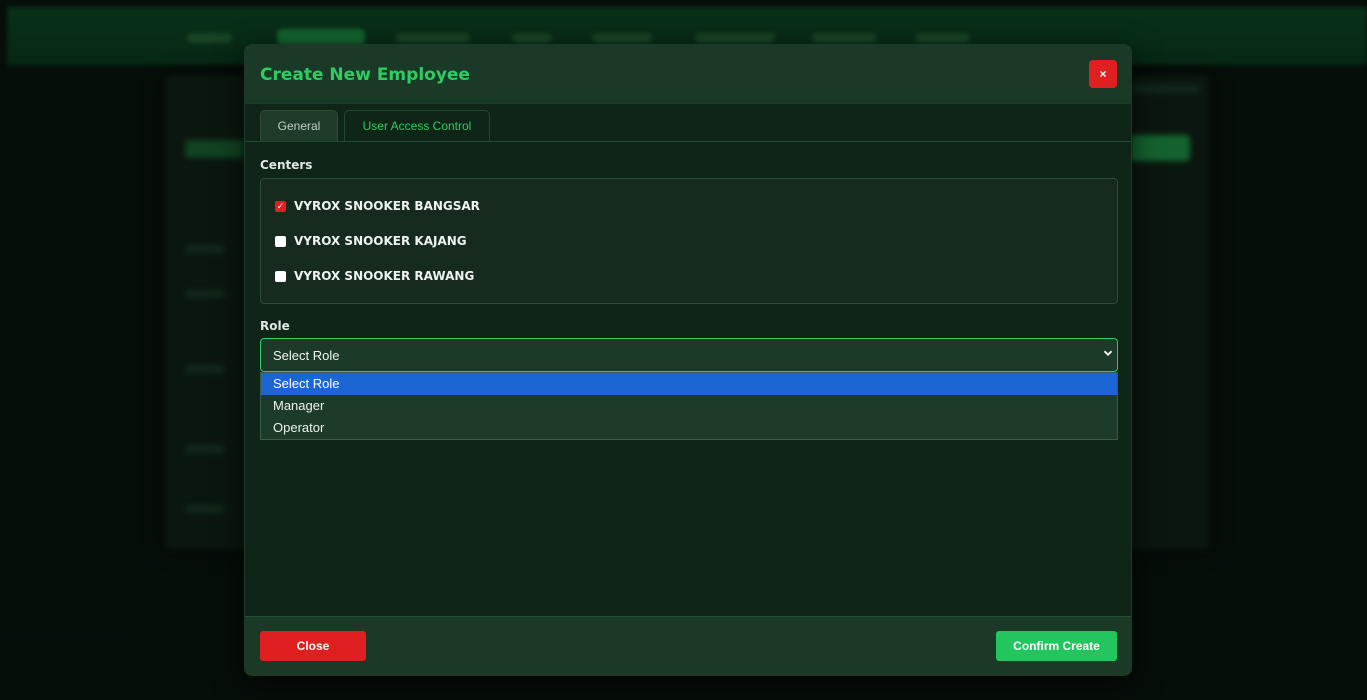 Image resolution: width=1367 pixels, height=700 pixels. I want to click on confirm-create-button: Confirm Create, so click(1056, 646).